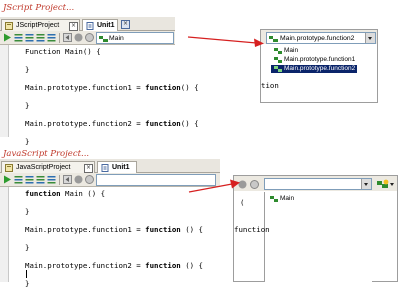  What do you see at coordinates (214, 186) in the screenshot?
I see `arrow-pointer` at bounding box center [214, 186].